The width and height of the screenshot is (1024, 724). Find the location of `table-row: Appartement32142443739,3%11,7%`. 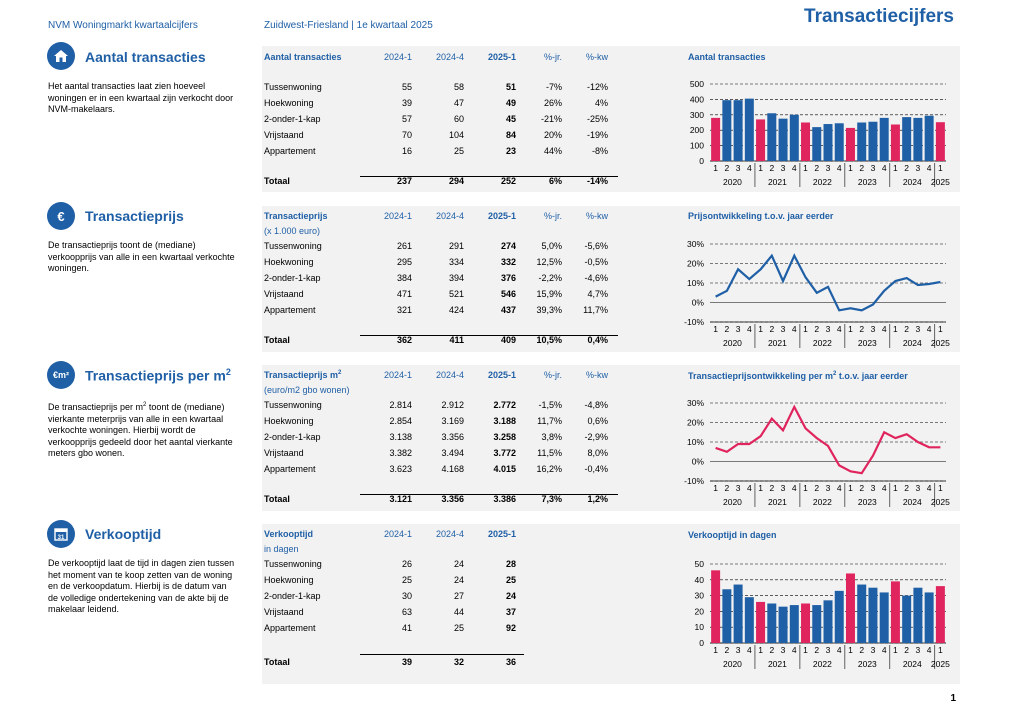

table-row: Appartement32142443739,3%11,7% is located at coordinates (436, 310).